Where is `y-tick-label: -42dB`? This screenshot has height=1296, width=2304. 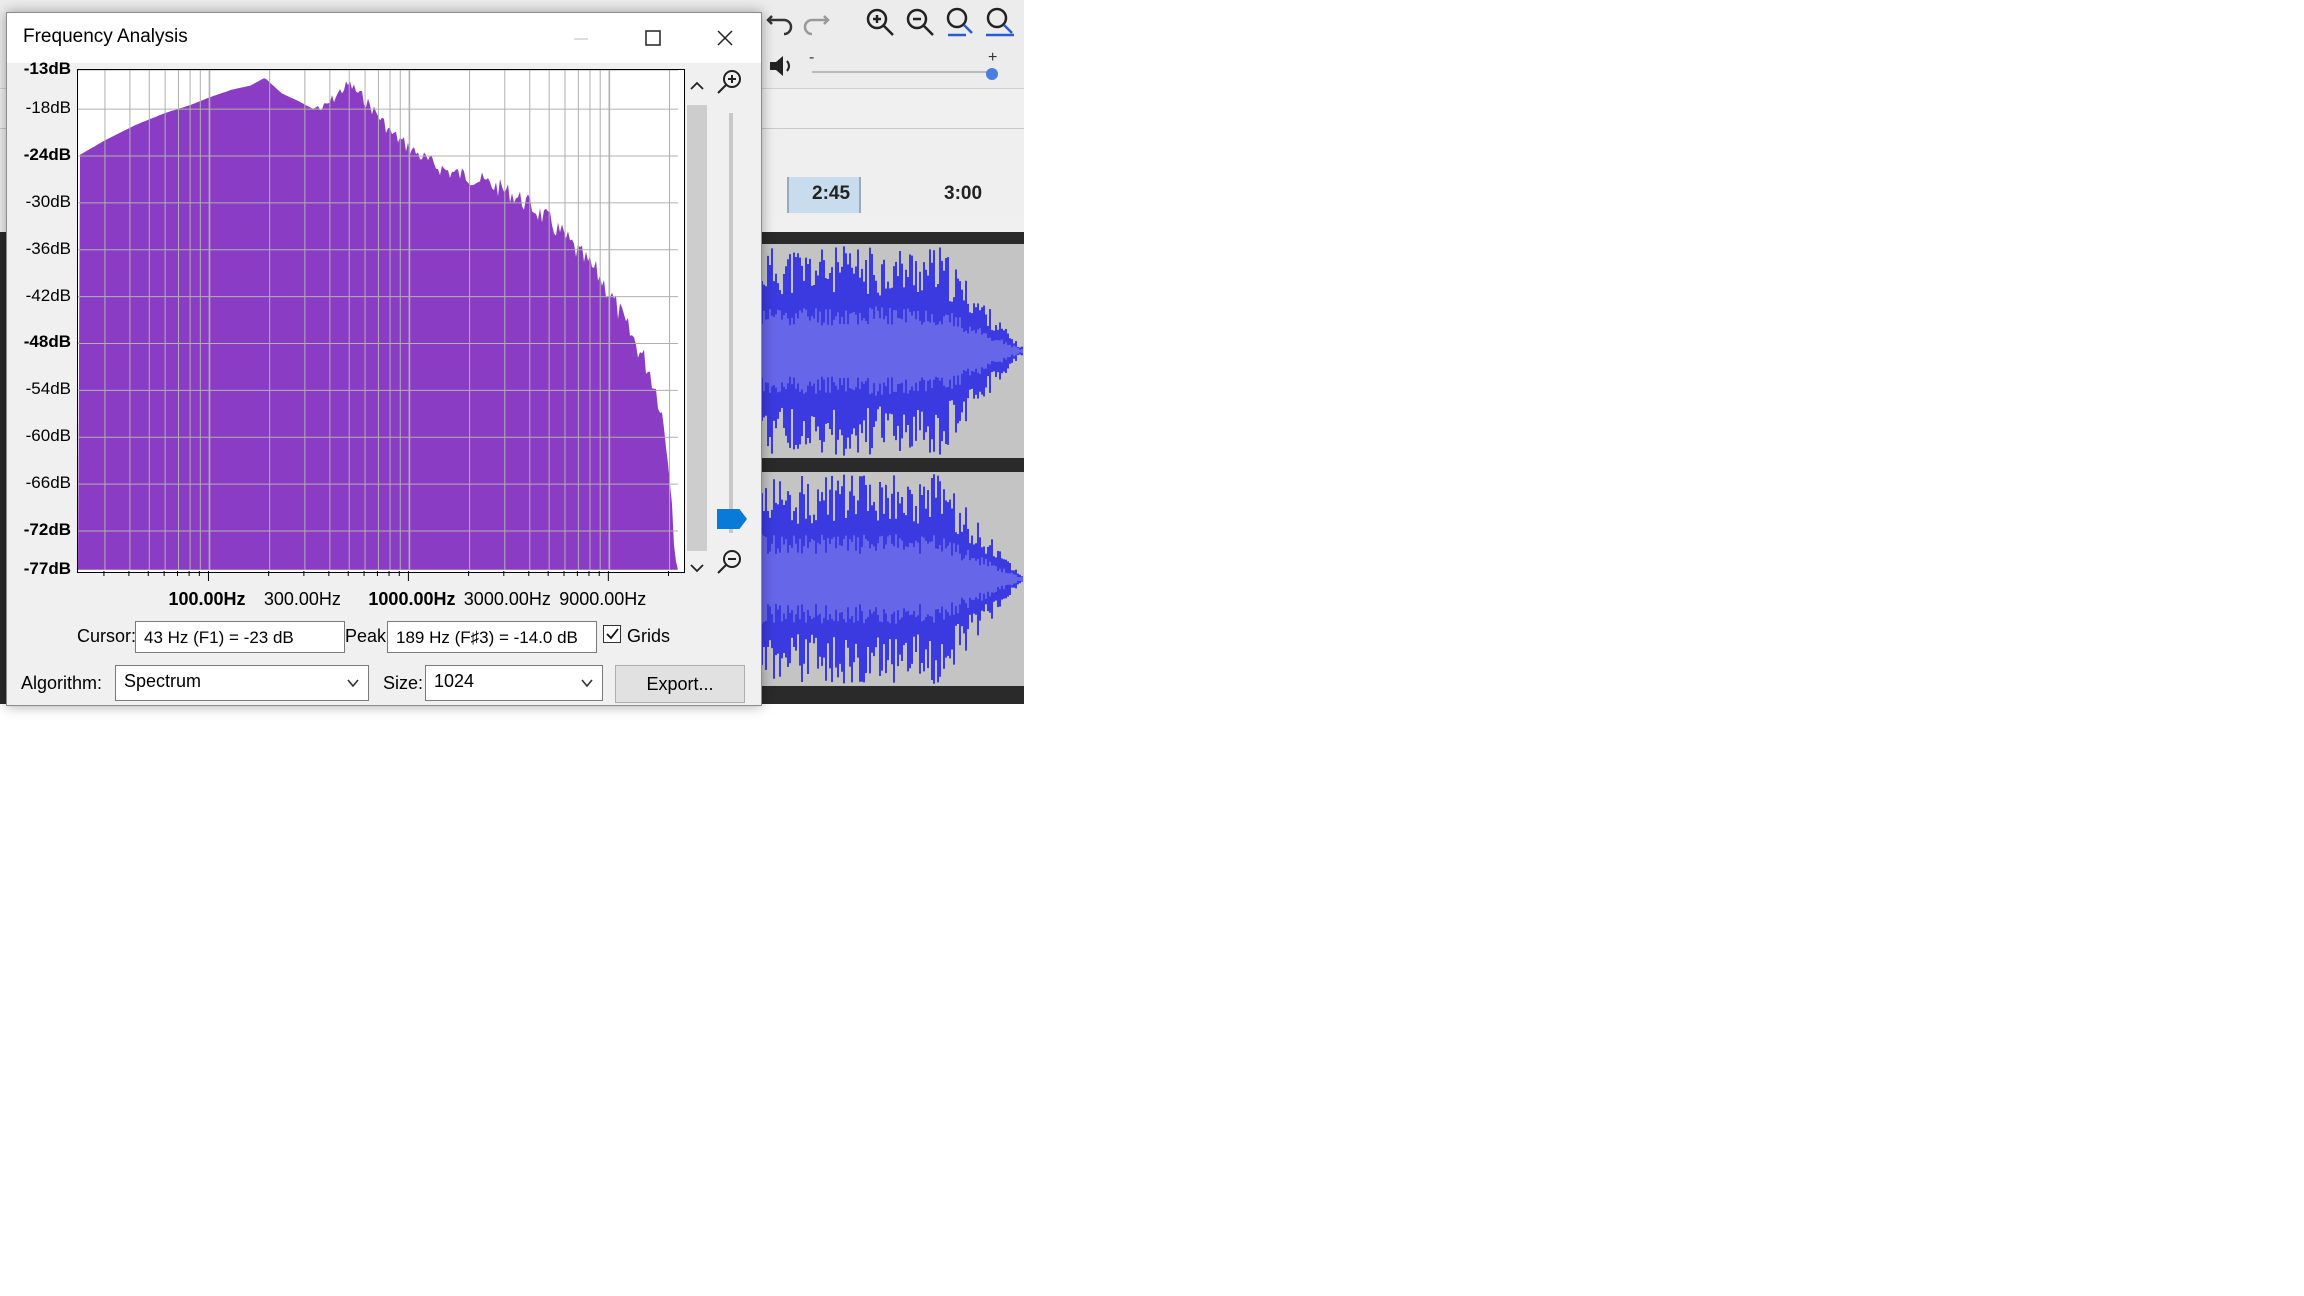 y-tick-label: -42dB is located at coordinates (48, 295).